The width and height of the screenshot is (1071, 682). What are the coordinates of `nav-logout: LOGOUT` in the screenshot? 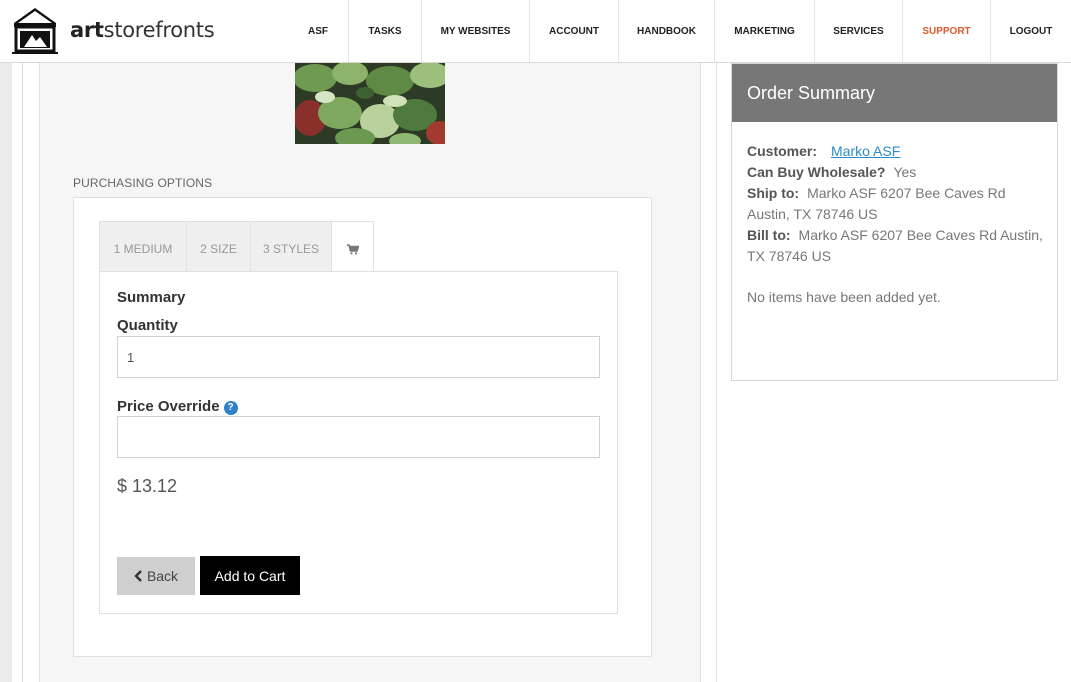 It's located at (1031, 31).